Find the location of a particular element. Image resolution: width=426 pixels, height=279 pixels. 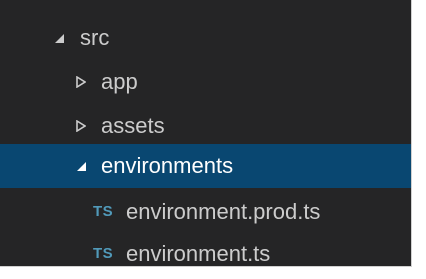

tree-item-environment-ts: TS environment.ts is located at coordinates (205, 249).